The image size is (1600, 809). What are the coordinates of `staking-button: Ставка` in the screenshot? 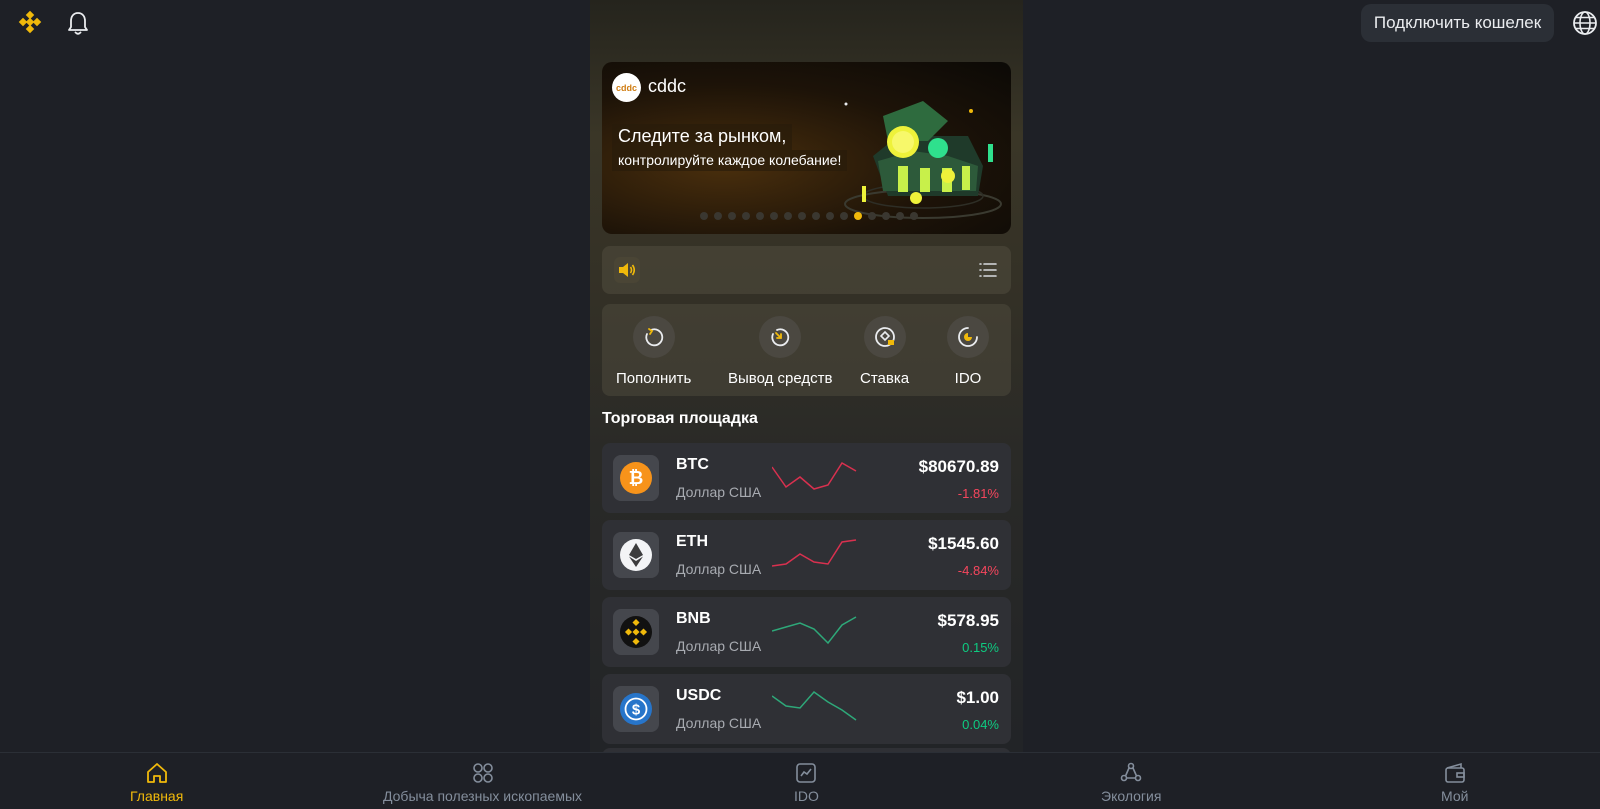 It's located at (884, 351).